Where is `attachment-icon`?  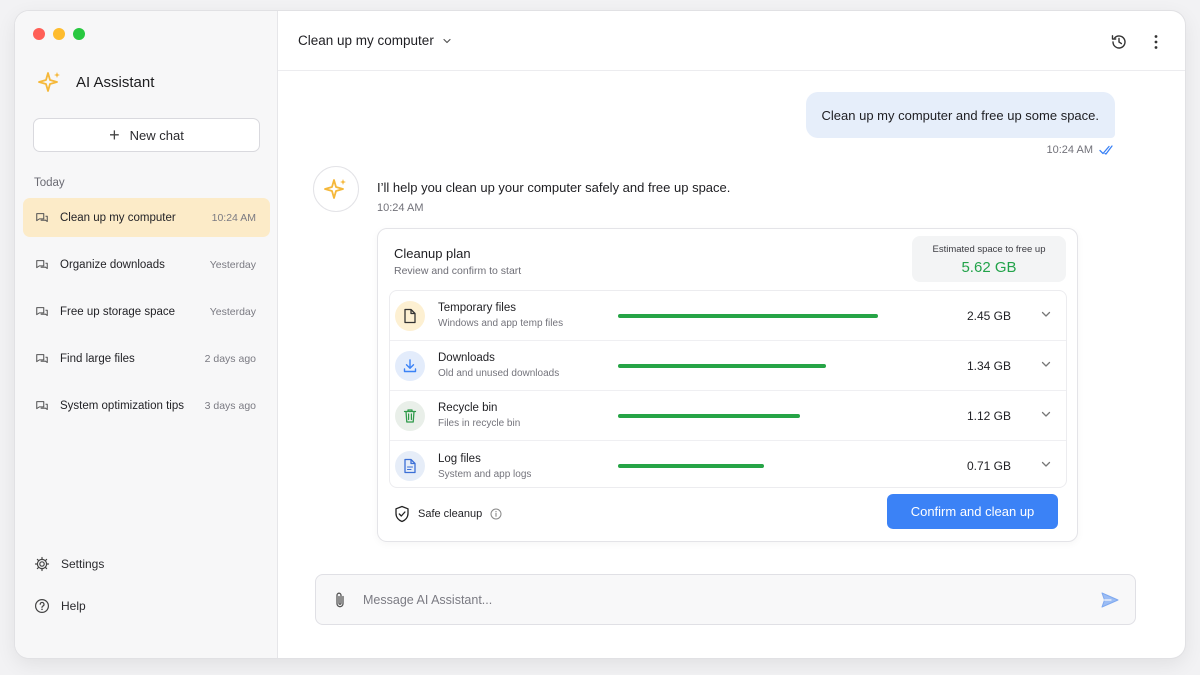
attachment-icon is located at coordinates (340, 600).